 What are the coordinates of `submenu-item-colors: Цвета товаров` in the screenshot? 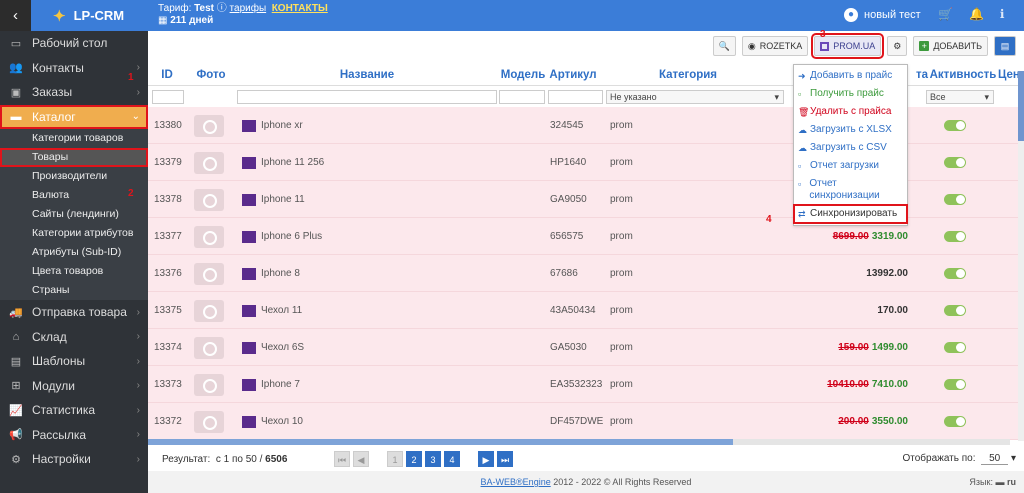 It's located at (74, 271).